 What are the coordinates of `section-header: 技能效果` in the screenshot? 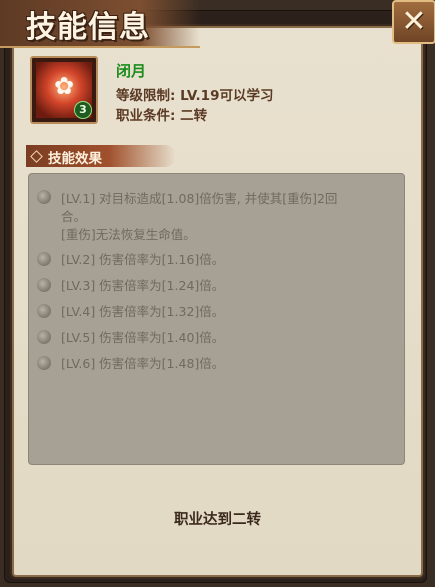 It's located at (101, 156).